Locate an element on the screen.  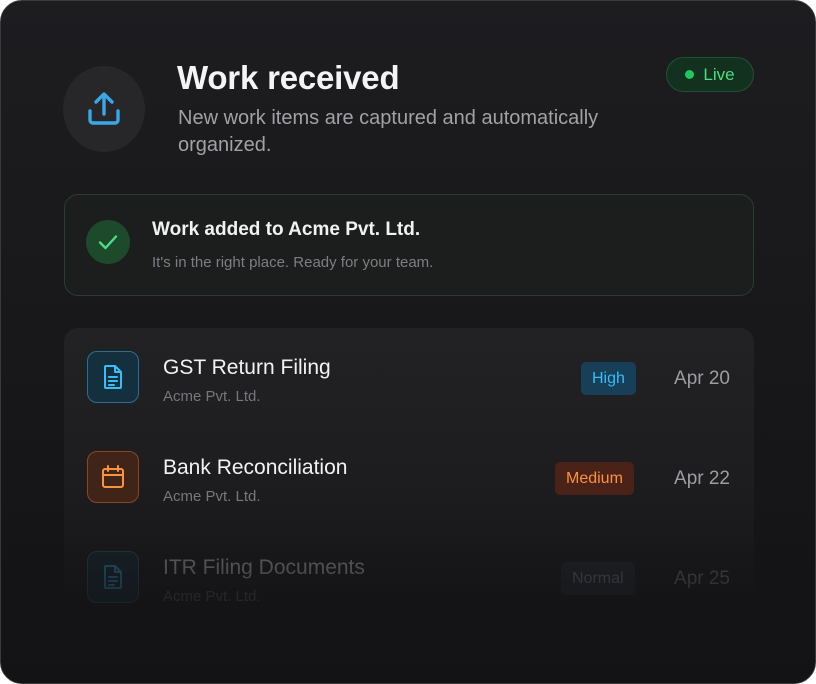
page-title: Work received is located at coordinates (288, 77).